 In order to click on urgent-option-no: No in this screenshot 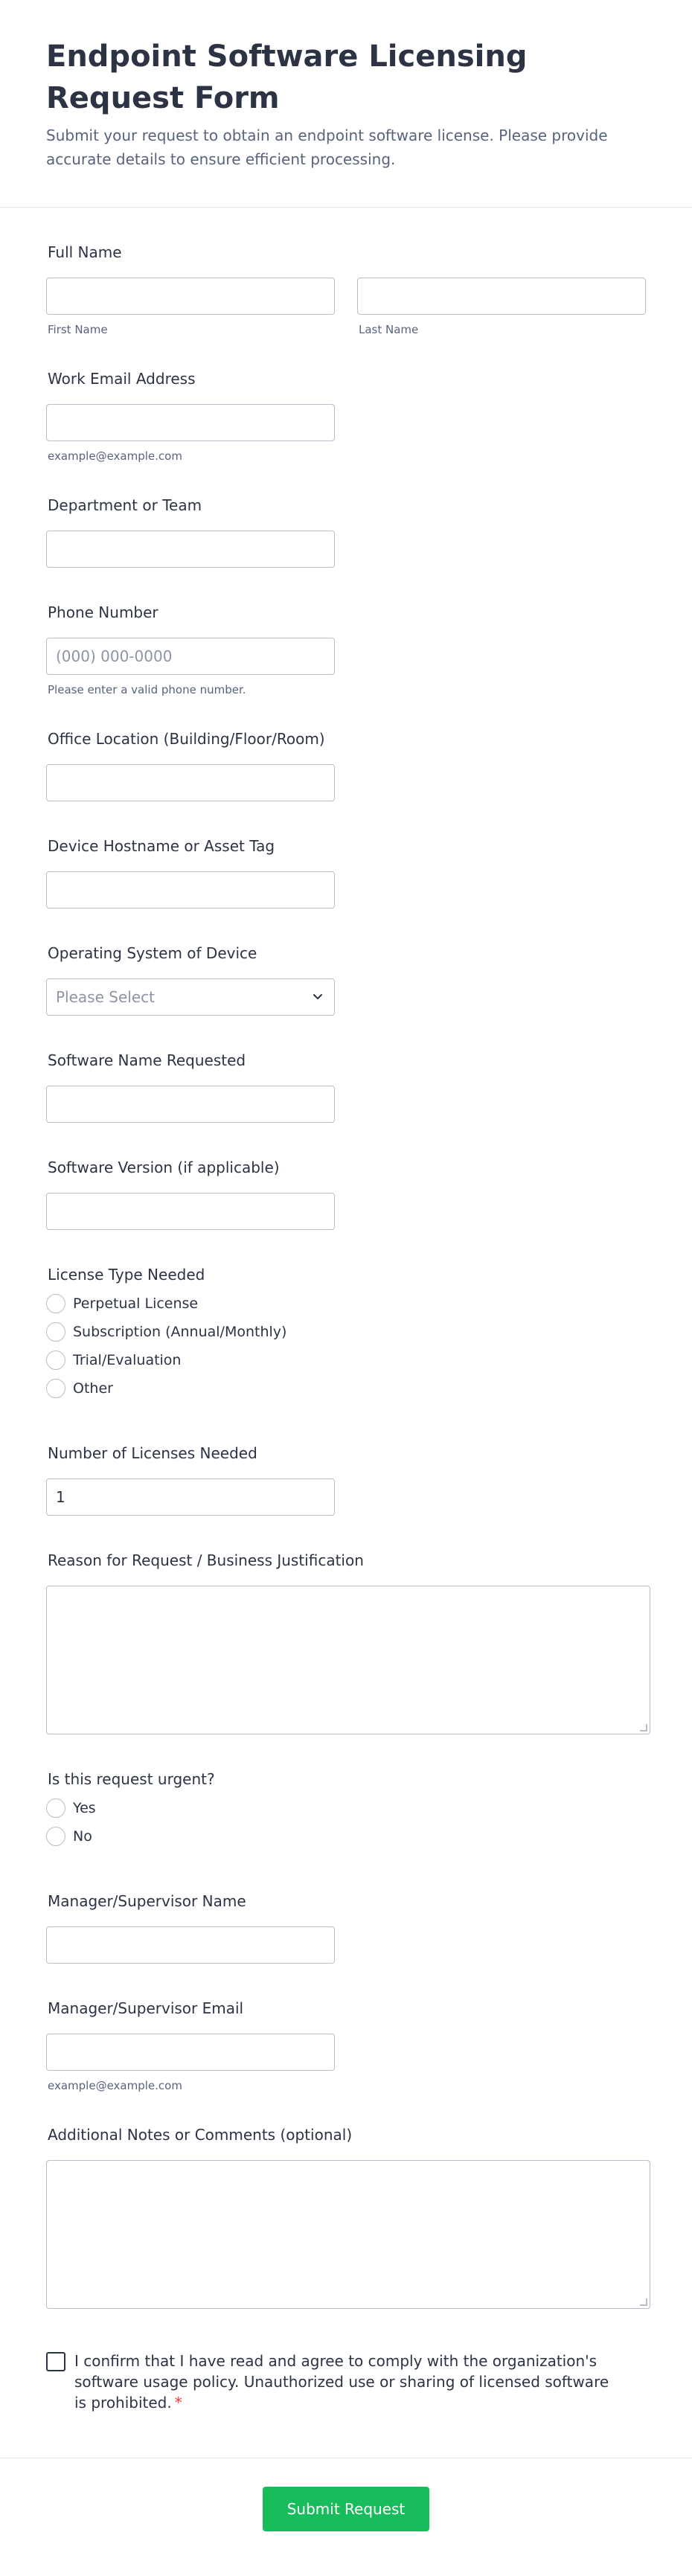, I will do `click(346, 1836)`.